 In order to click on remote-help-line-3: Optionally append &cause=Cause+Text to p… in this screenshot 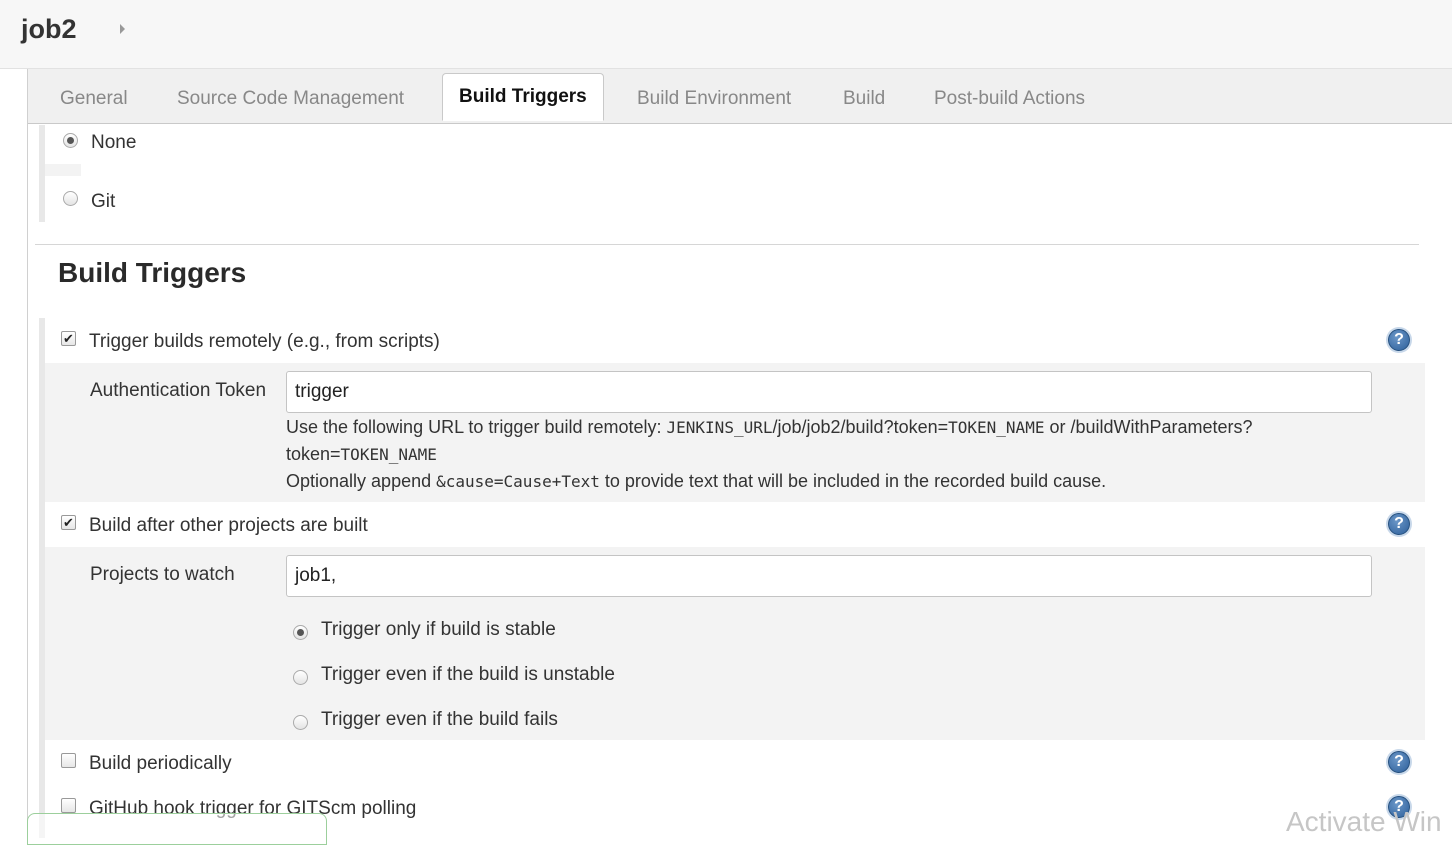, I will do `click(696, 481)`.